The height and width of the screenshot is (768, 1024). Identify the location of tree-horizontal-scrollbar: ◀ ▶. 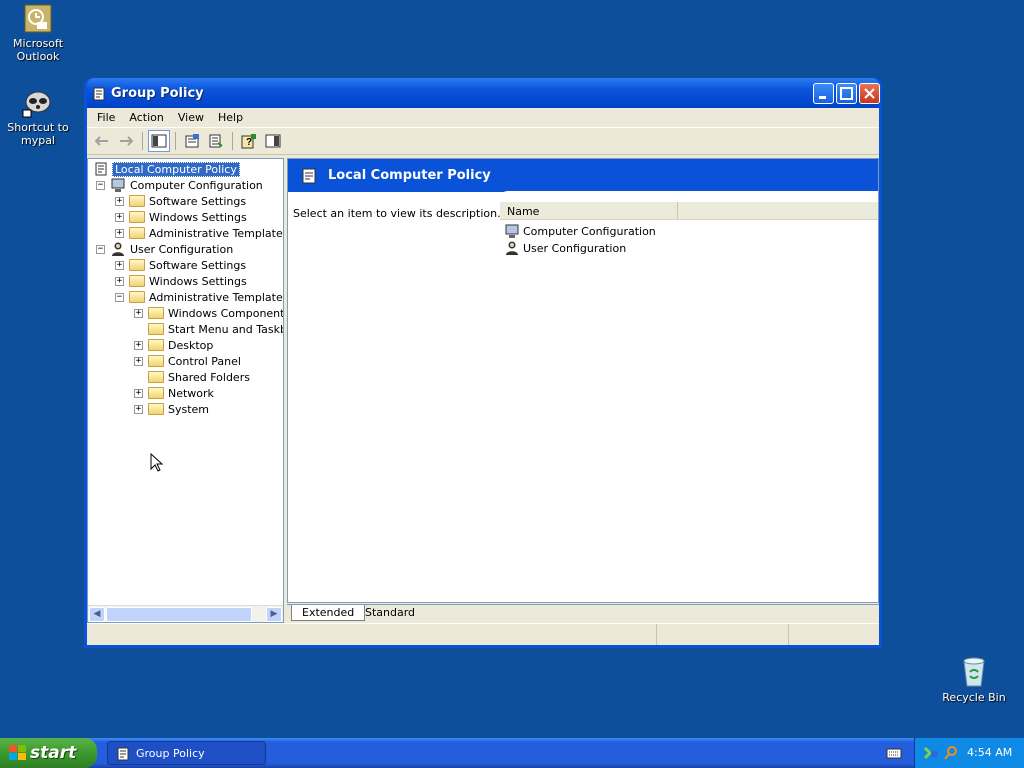
(185, 613).